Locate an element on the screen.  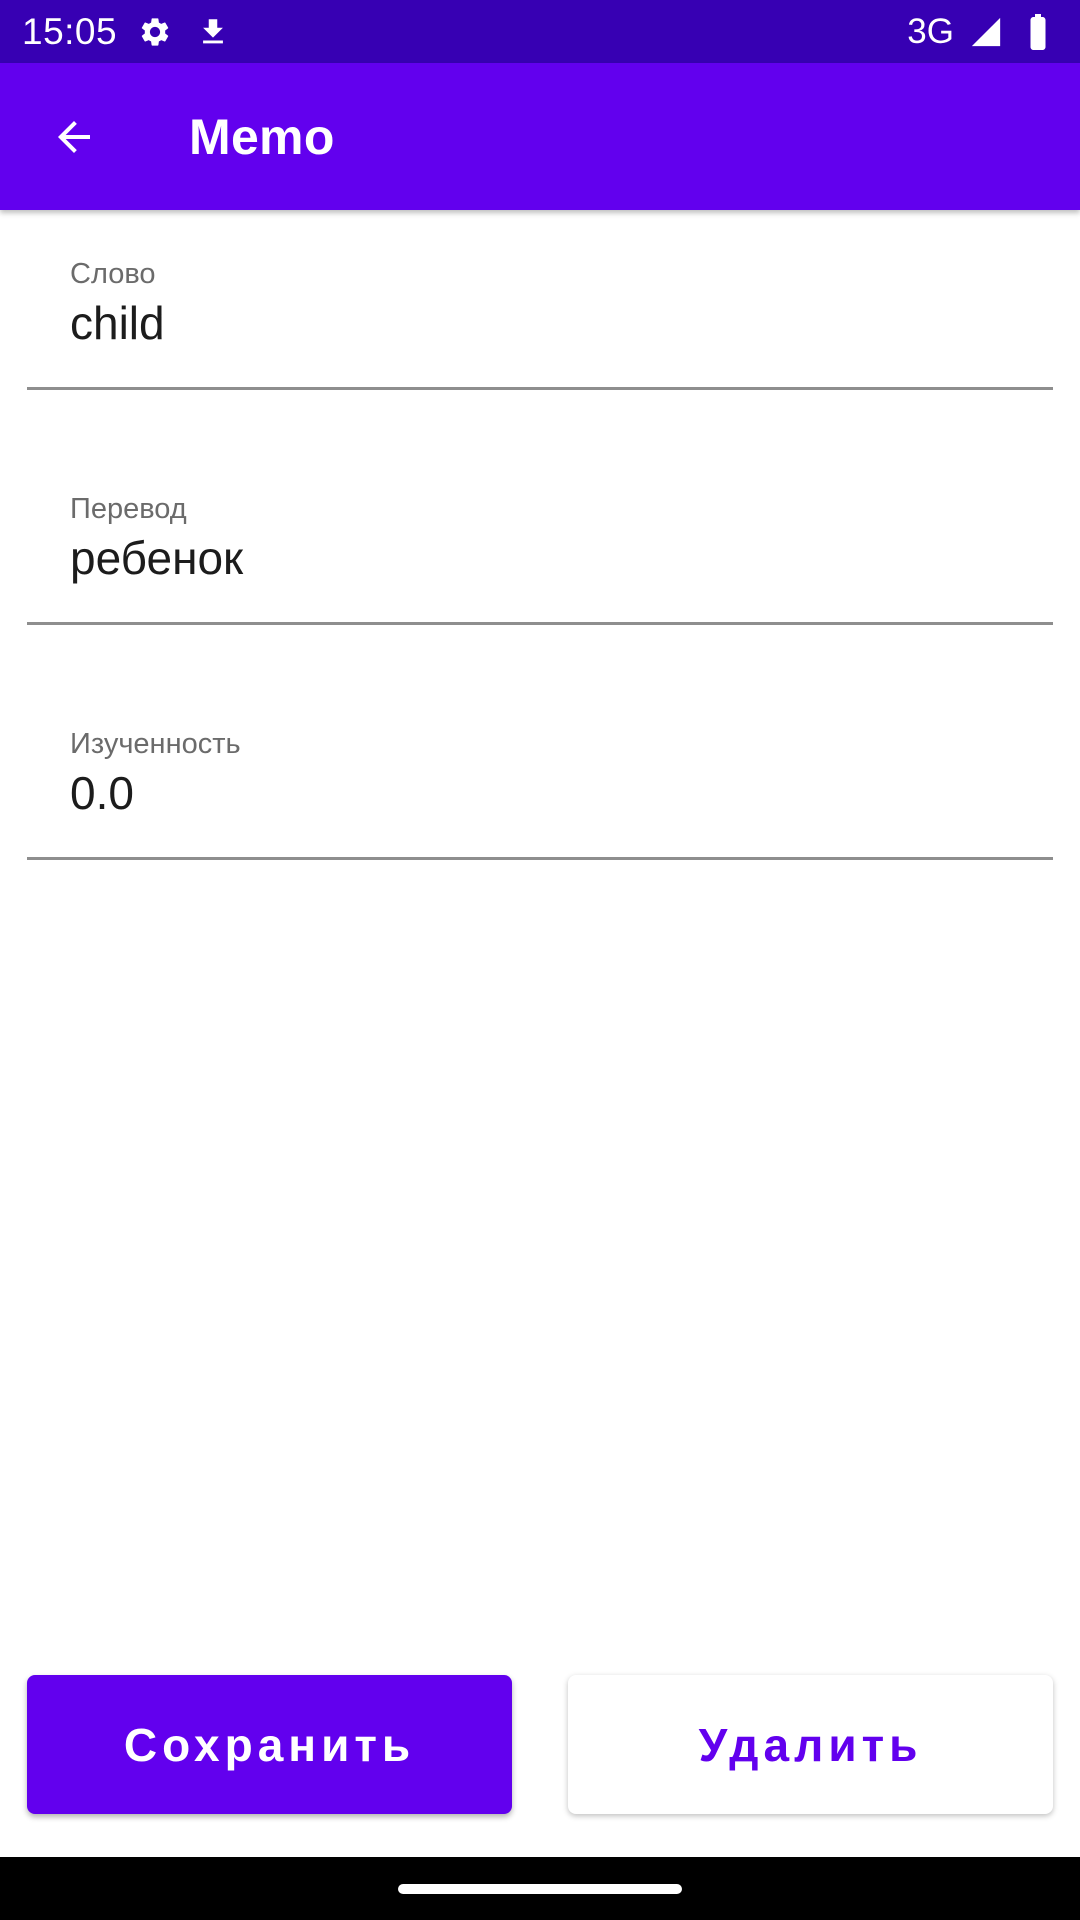
progress-field-label: Изученность is located at coordinates (155, 744).